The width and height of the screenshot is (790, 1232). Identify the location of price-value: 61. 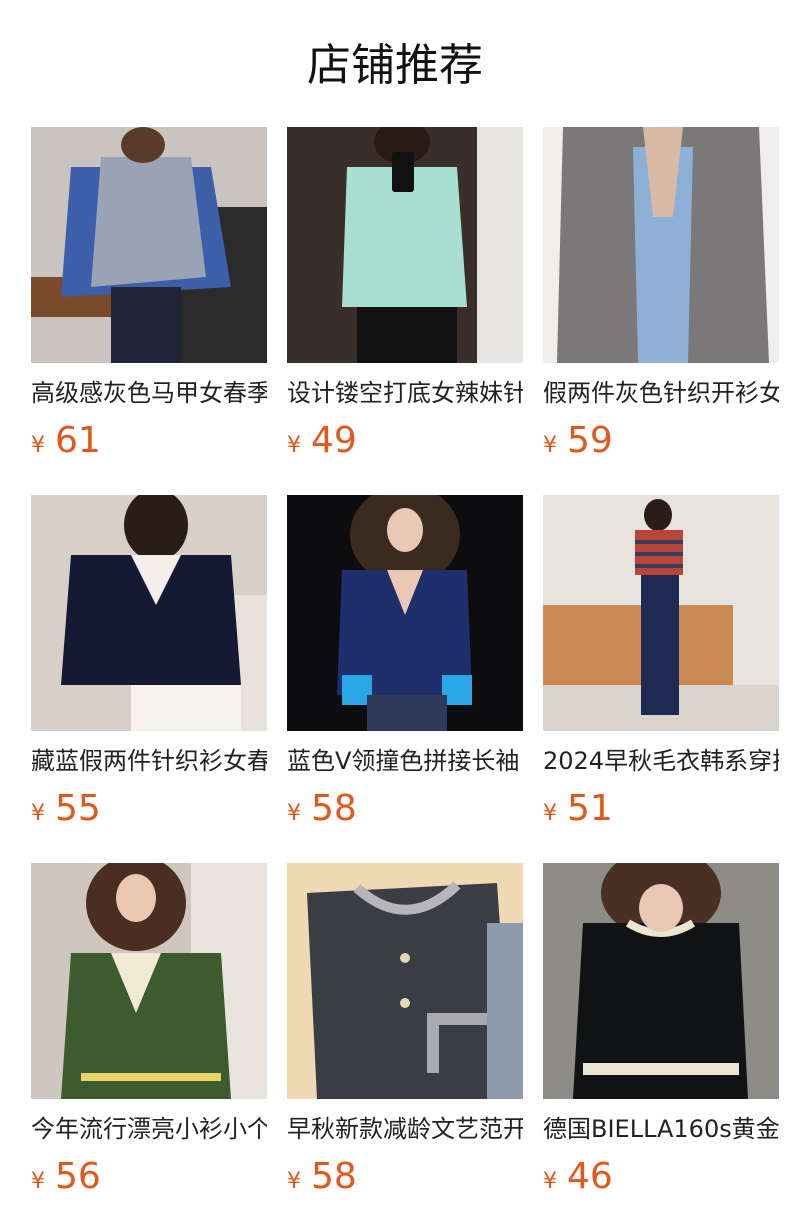
(78, 440).